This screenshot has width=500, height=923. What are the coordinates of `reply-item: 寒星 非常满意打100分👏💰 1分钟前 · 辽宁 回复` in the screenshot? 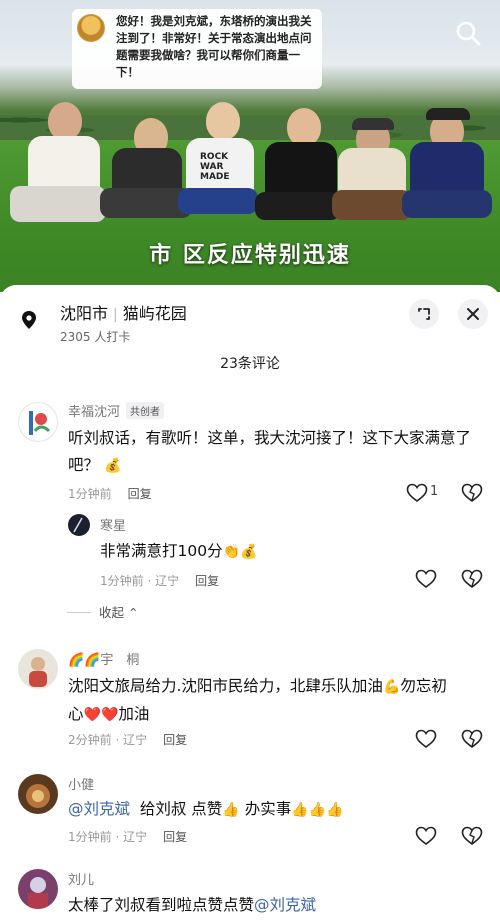 It's located at (250, 555).